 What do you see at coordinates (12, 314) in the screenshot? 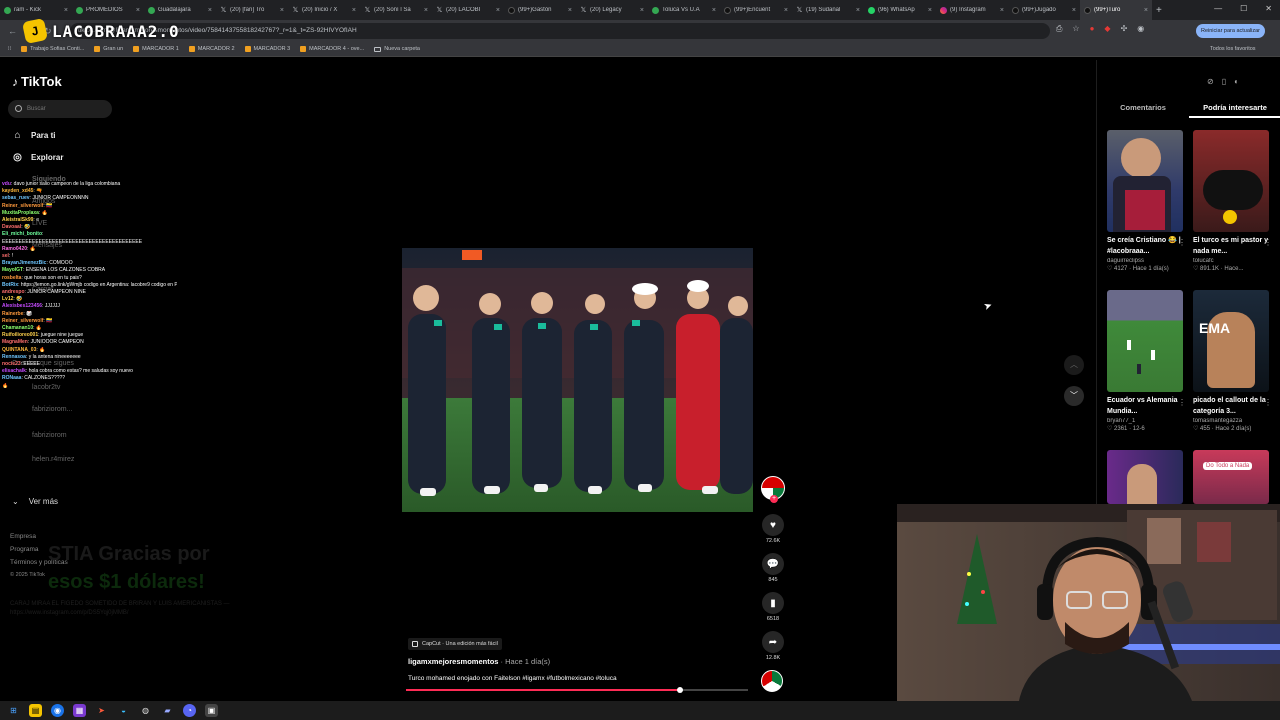
I see `chat-username: Rainerbe` at bounding box center [12, 314].